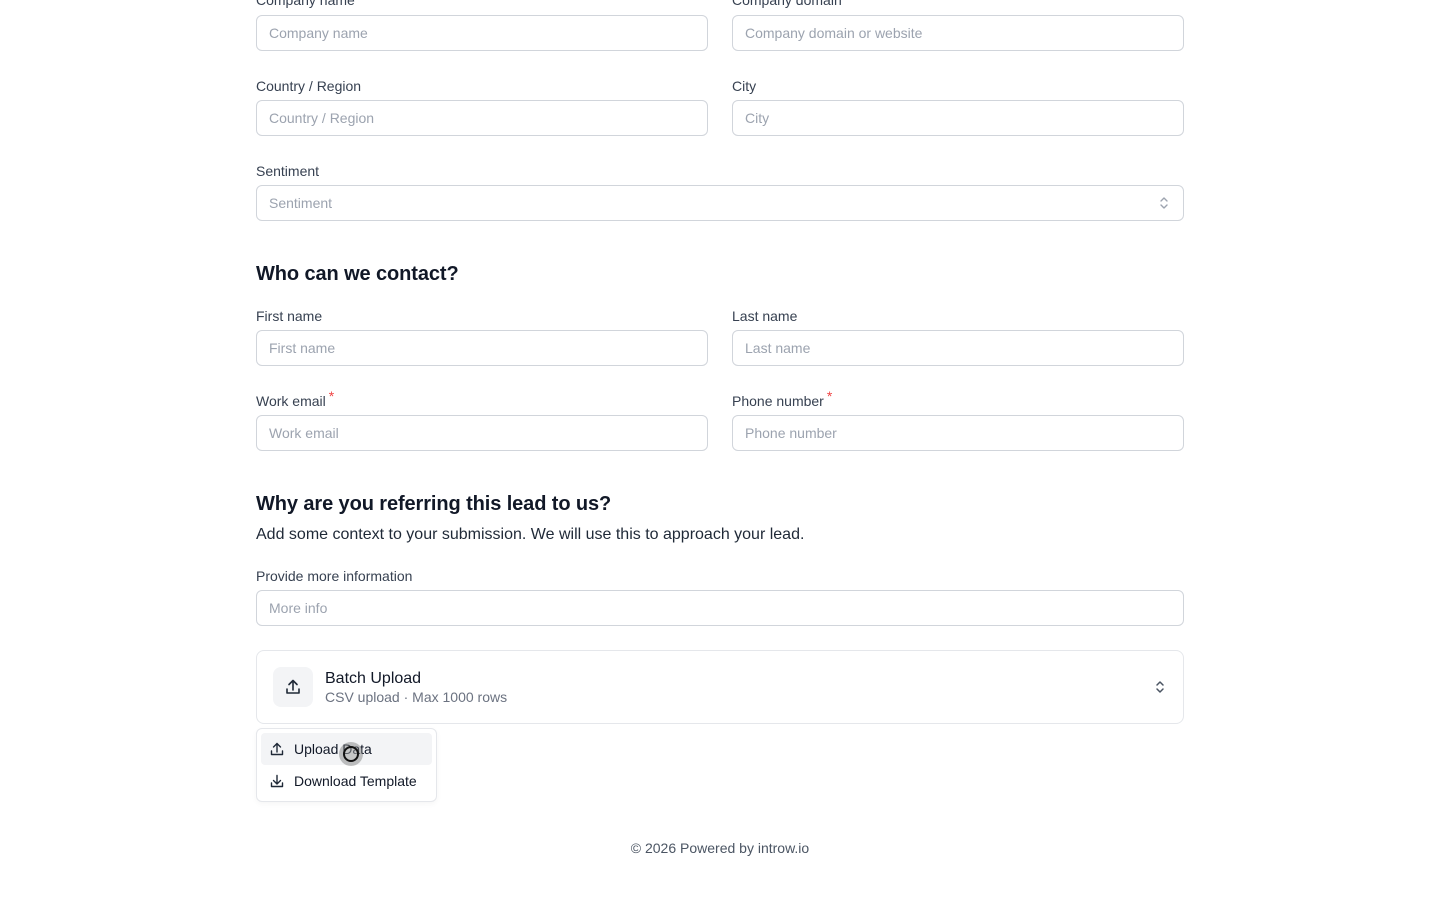 This screenshot has height=900, width=1440. I want to click on location-row: Country / Region City, so click(720, 106).